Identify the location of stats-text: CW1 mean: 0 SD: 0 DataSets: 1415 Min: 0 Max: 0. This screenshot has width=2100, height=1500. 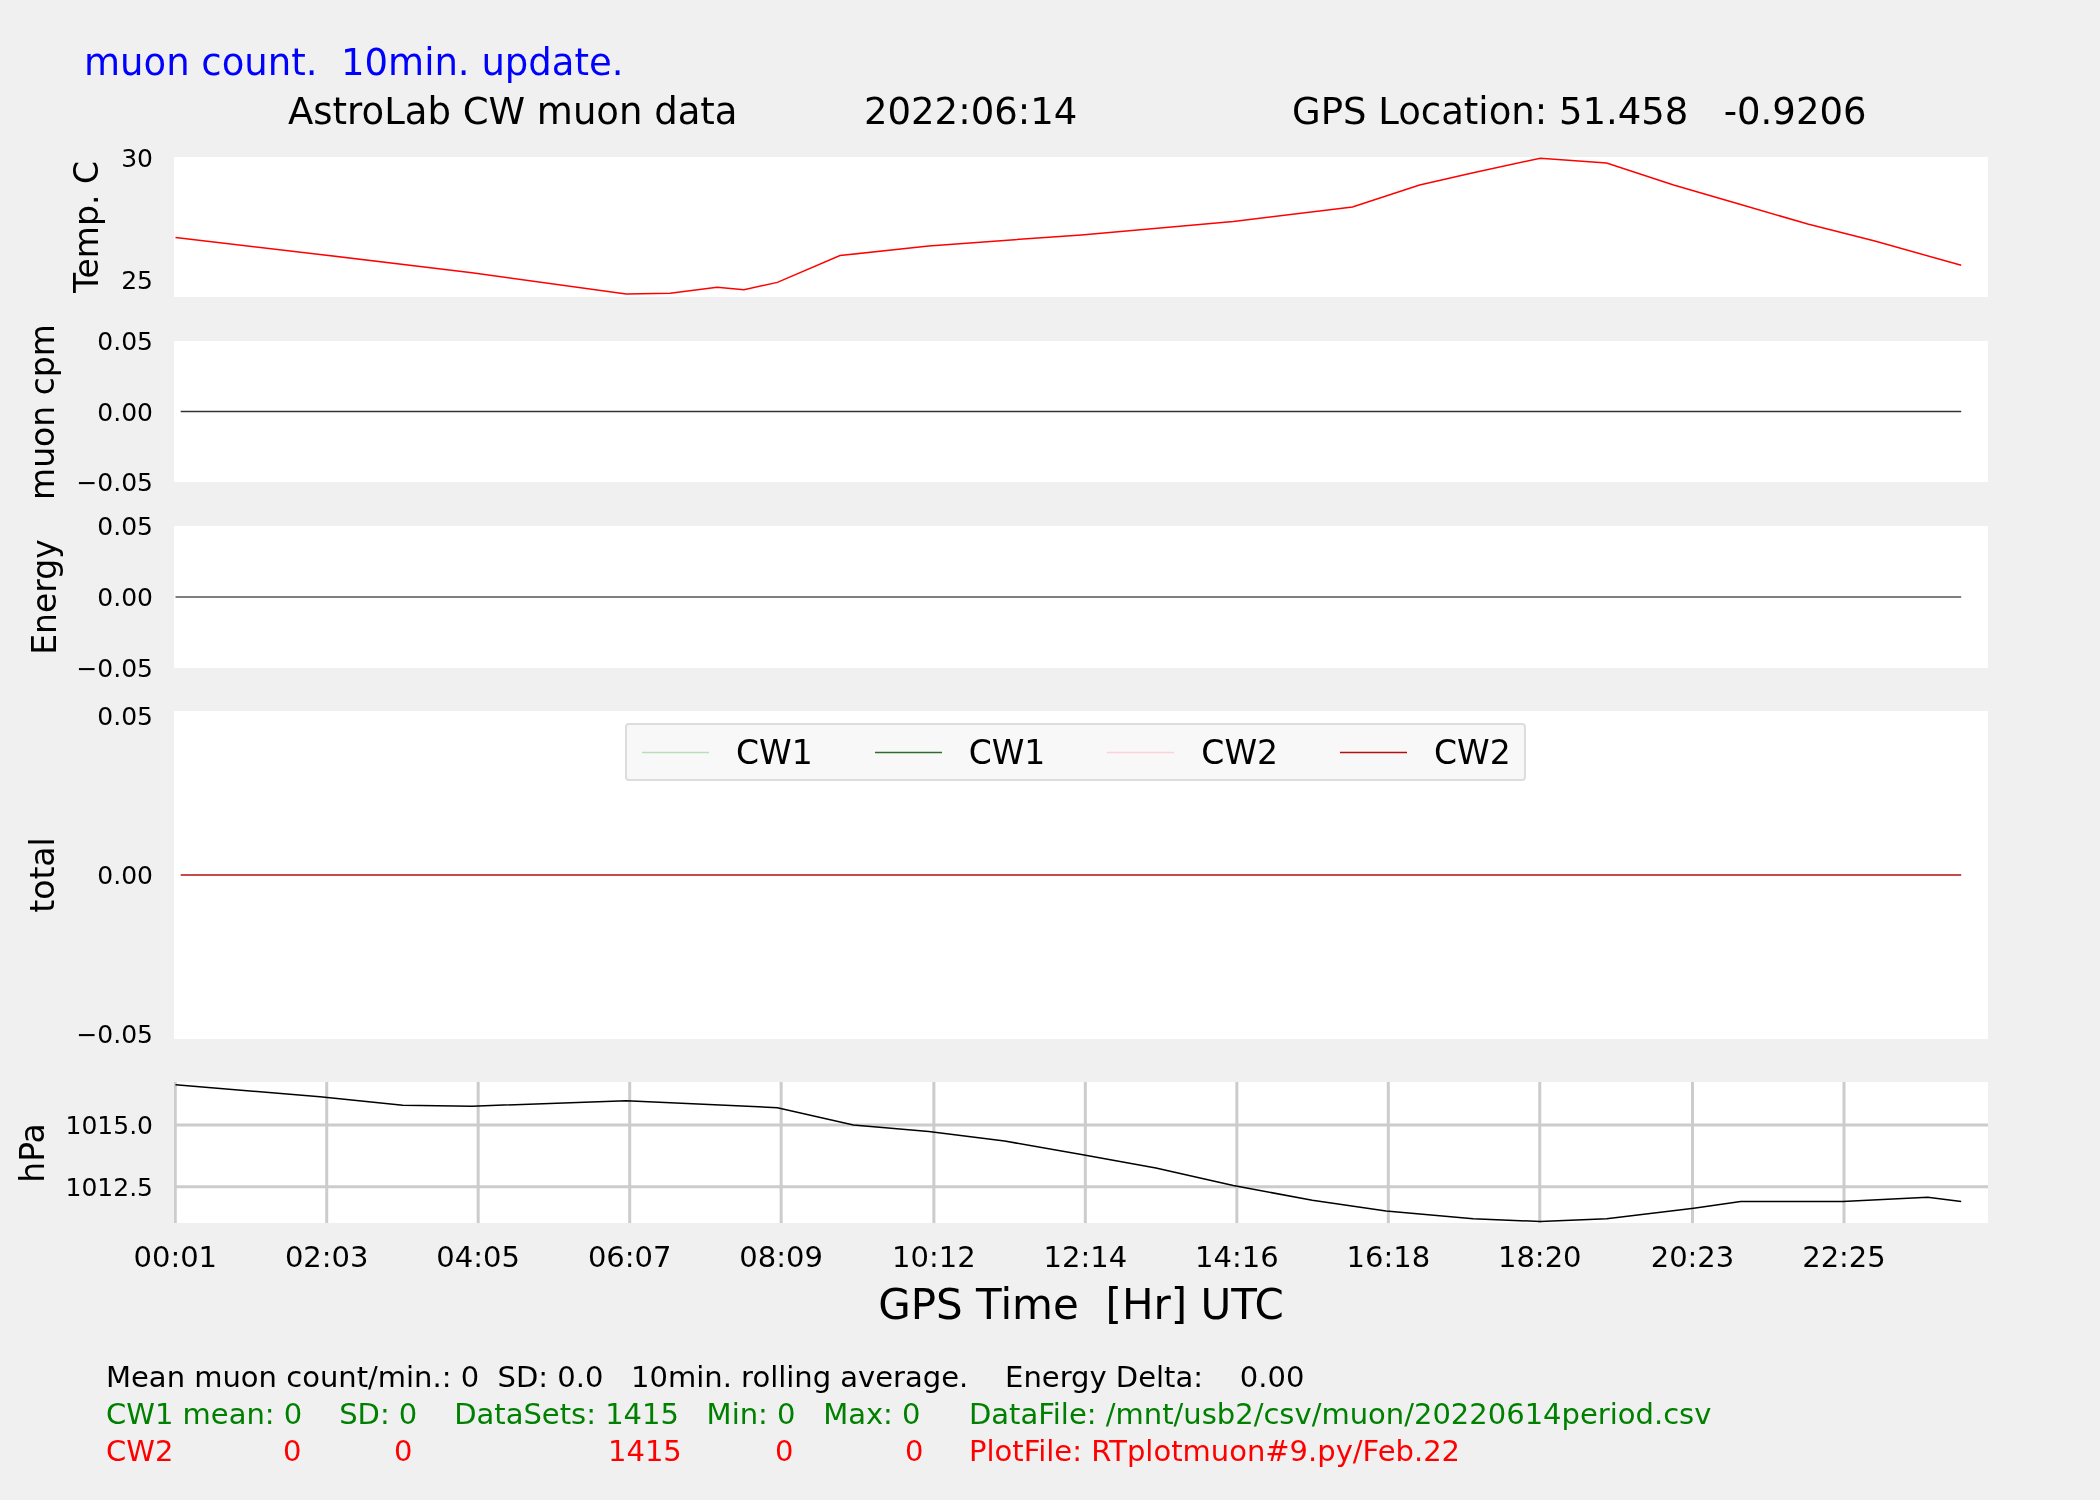
(513, 1414).